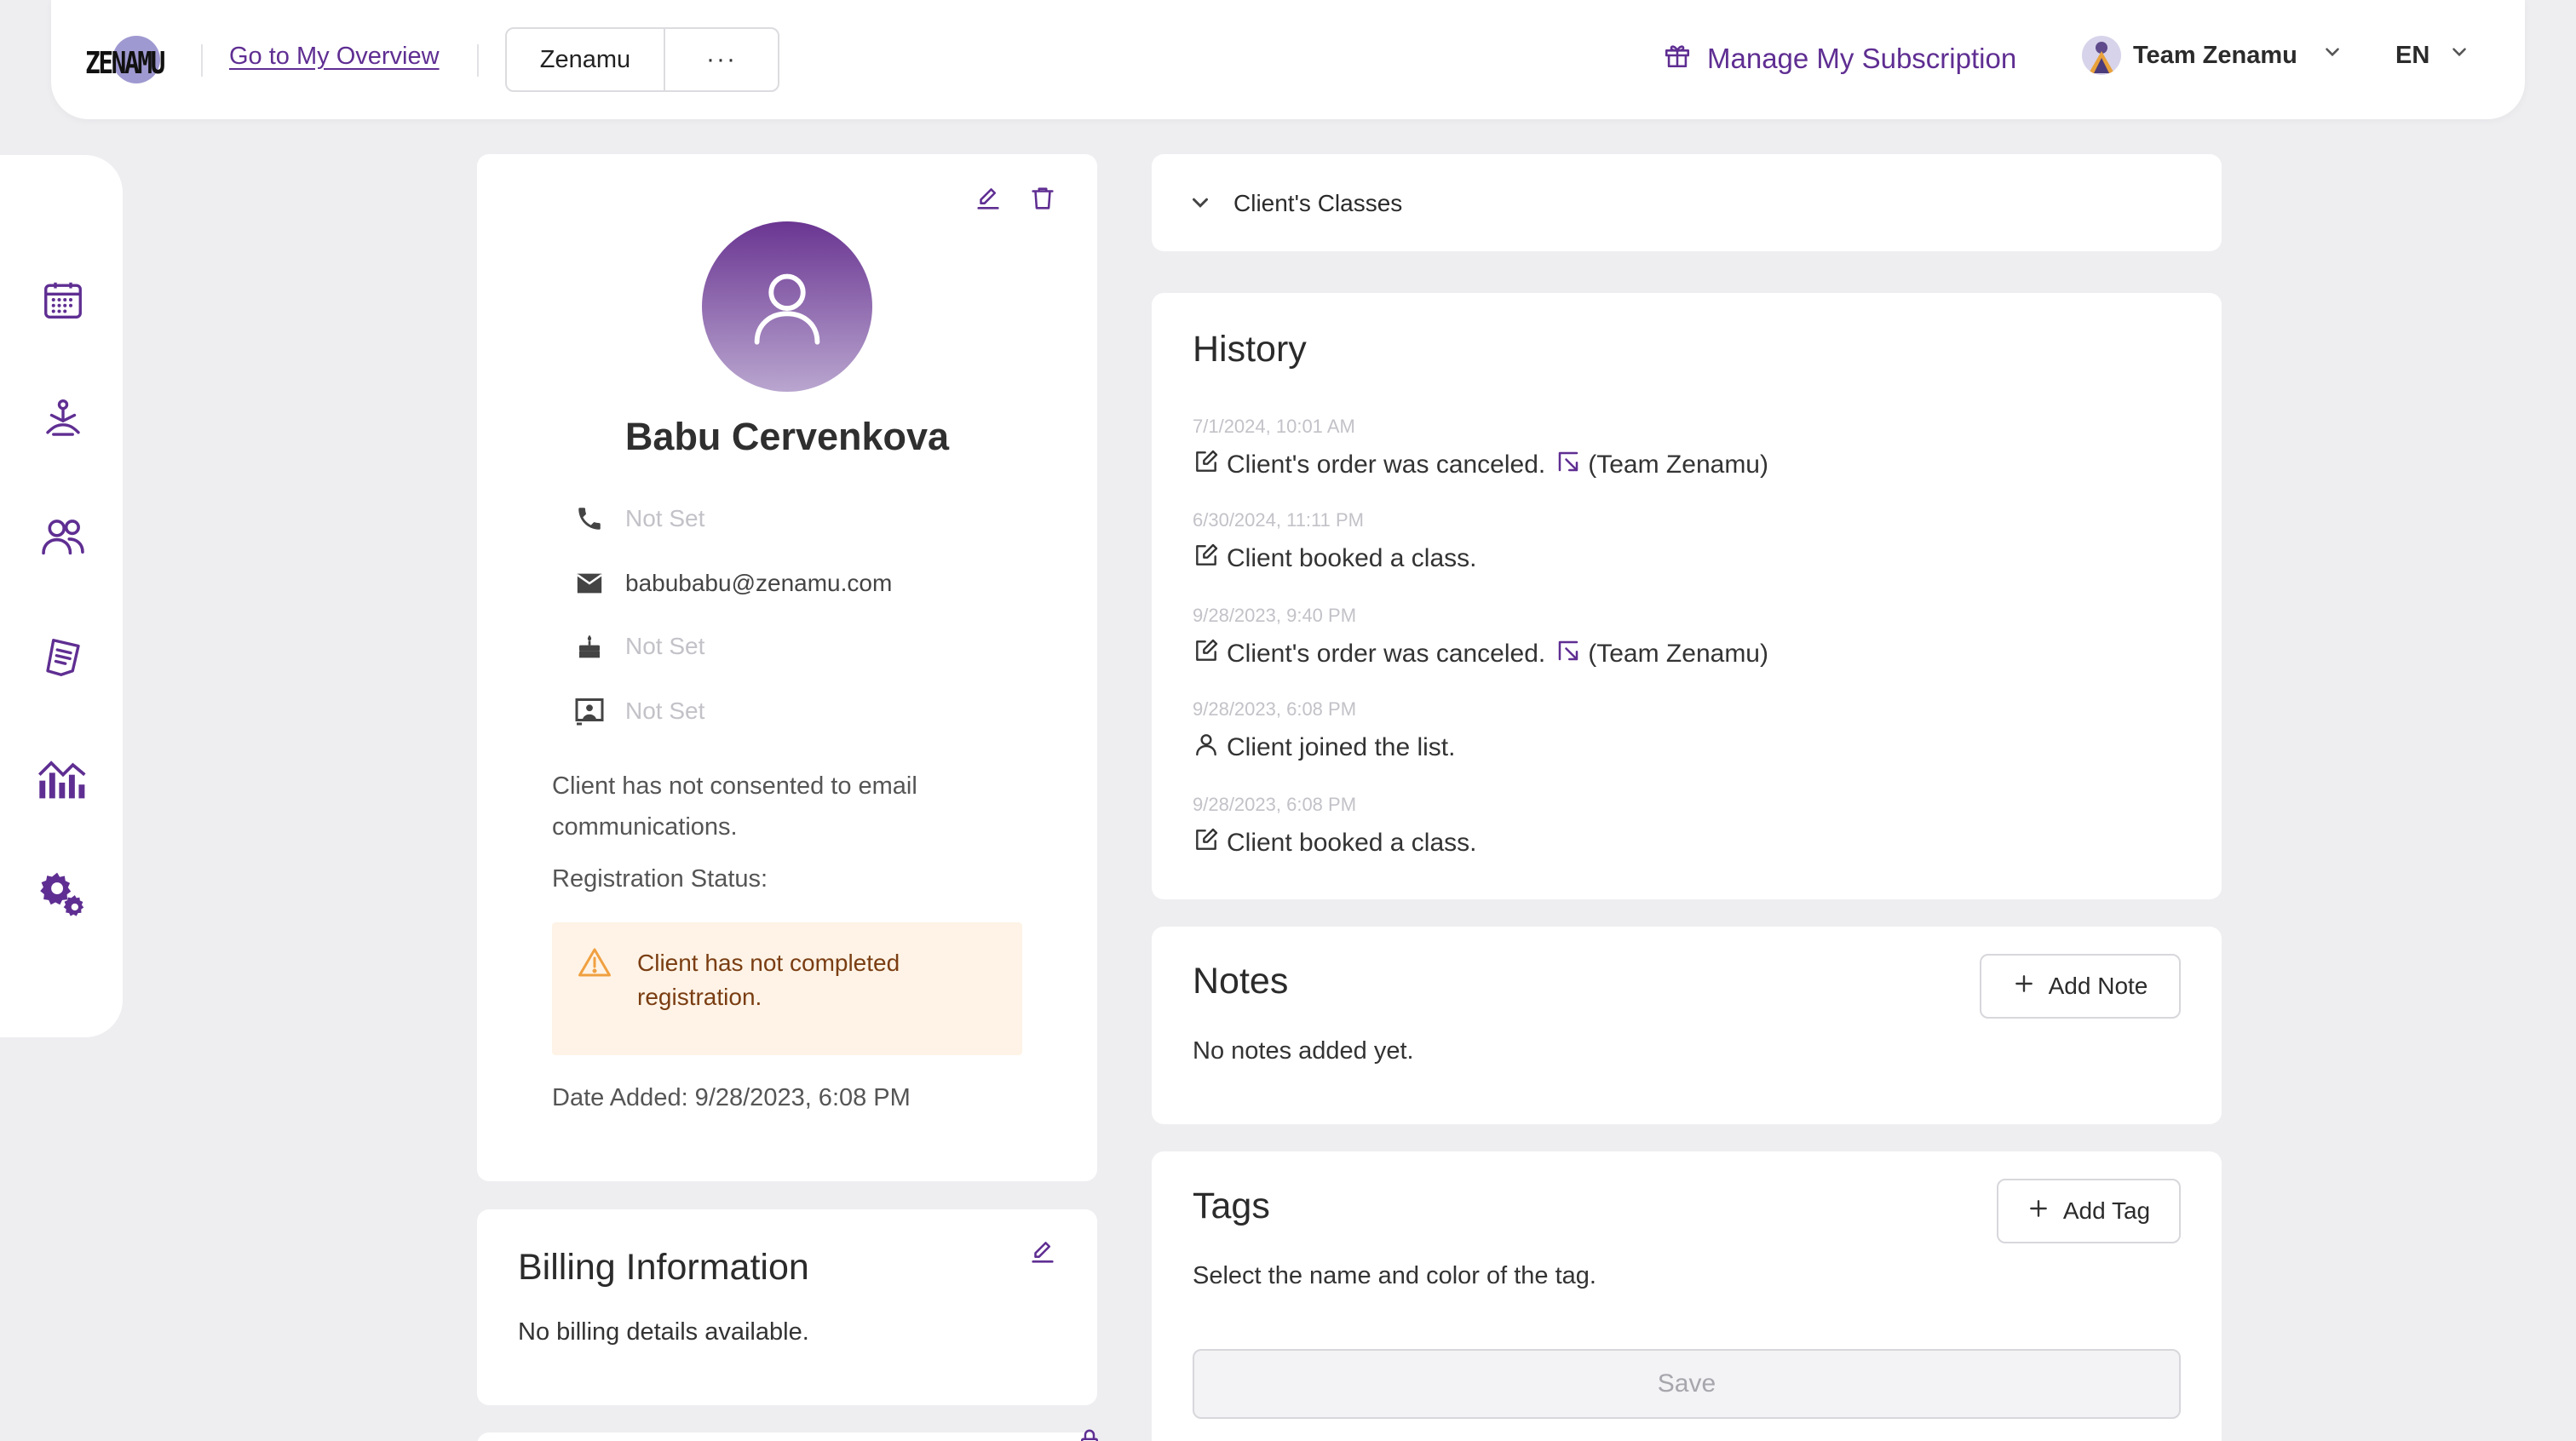 The width and height of the screenshot is (2576, 1441). Describe the element at coordinates (125, 63) in the screenshot. I see `logo-text: ZENAMU` at that location.